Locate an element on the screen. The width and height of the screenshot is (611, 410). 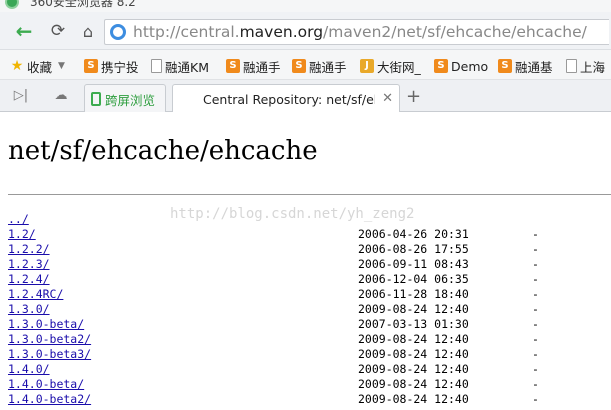
cloud-icon: ☁ is located at coordinates (61, 96).